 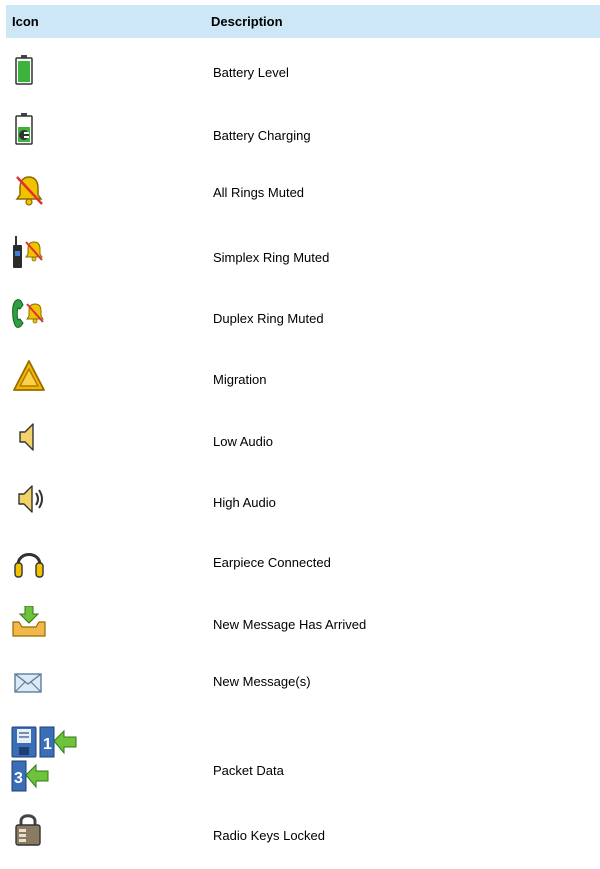 What do you see at coordinates (290, 624) in the screenshot?
I see `row-description: New Message Has Arrived` at bounding box center [290, 624].